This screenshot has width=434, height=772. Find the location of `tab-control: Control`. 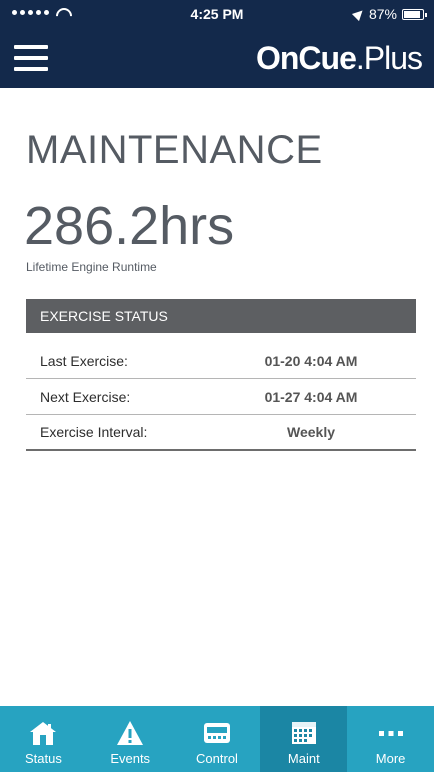

tab-control: Control is located at coordinates (217, 739).